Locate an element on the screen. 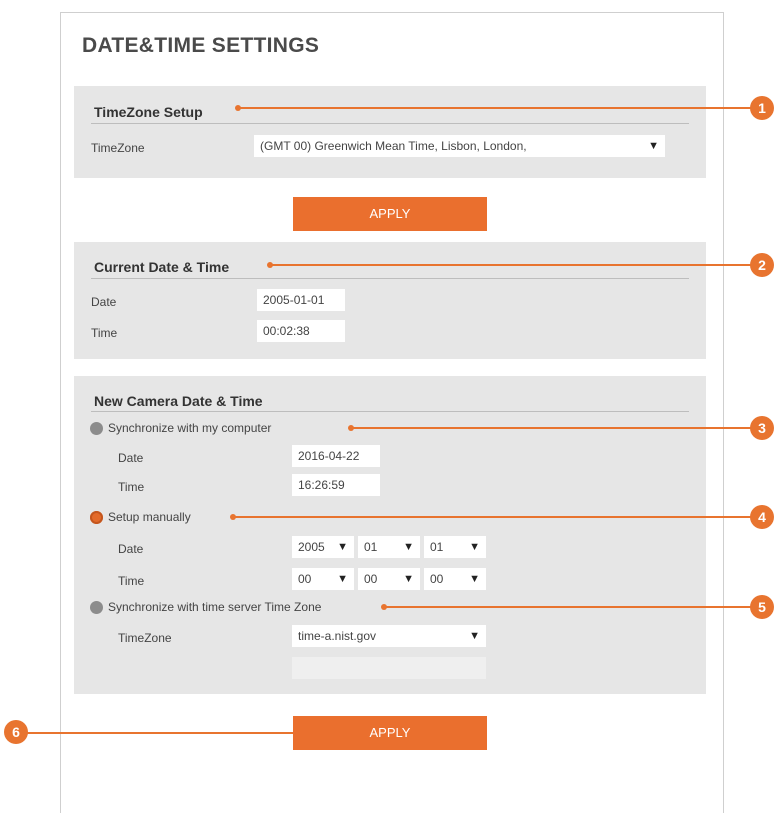 Image resolution: width=776 pixels, height=813 pixels. manual-time-label: Time is located at coordinates (131, 581).